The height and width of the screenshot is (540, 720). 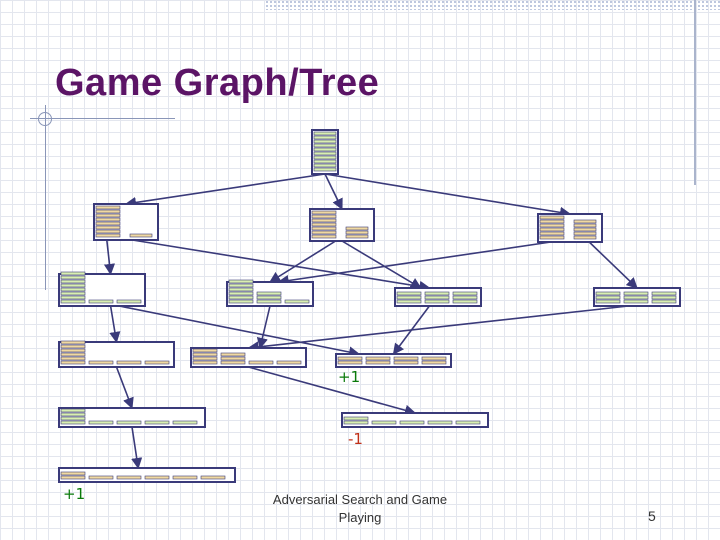 I want to click on node-n2a, so click(x=102, y=289).